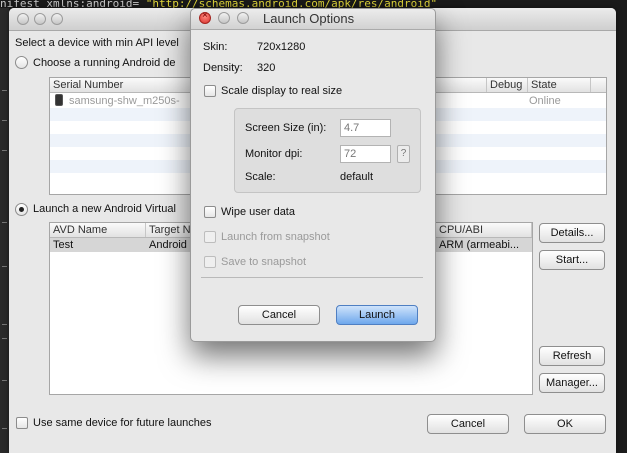 The width and height of the screenshot is (627, 453). Describe the element at coordinates (507, 85) in the screenshot. I see `column-debug: Debug` at that location.